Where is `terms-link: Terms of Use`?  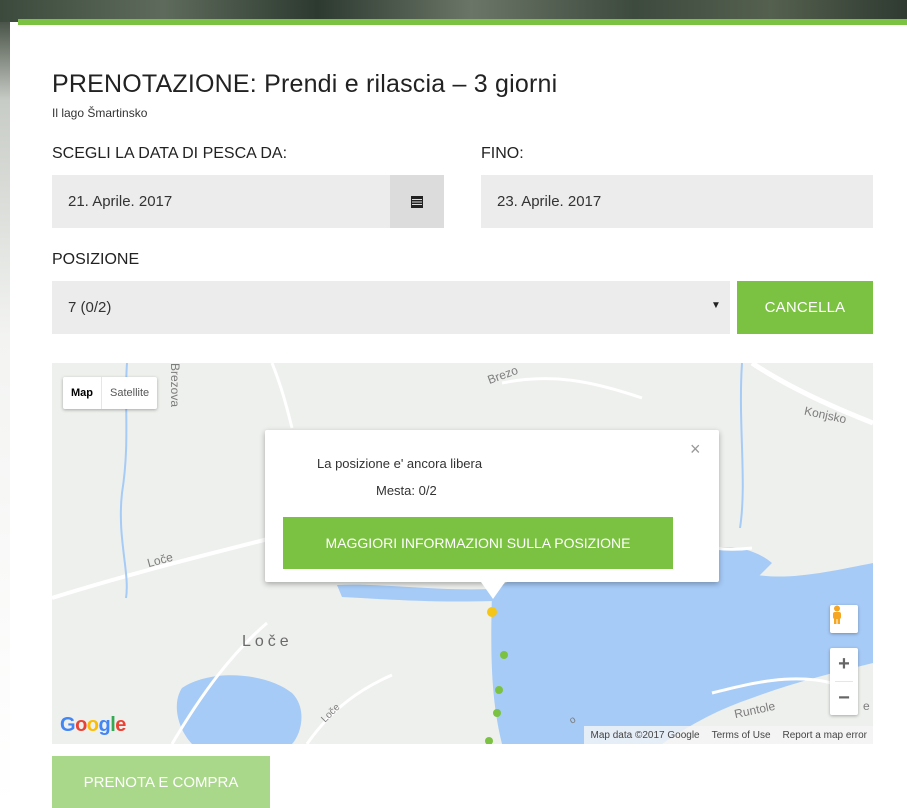
terms-link: Terms of Use is located at coordinates (741, 735).